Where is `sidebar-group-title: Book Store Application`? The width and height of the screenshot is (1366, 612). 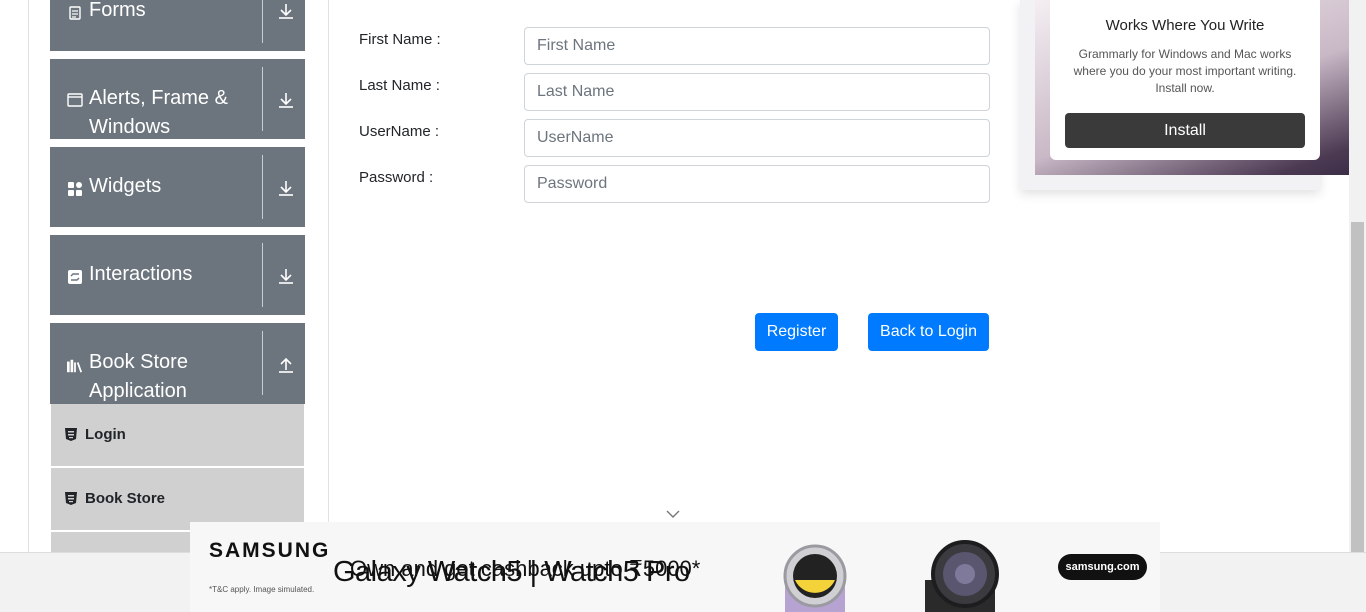 sidebar-group-title: Book Store Application is located at coordinates (138, 376).